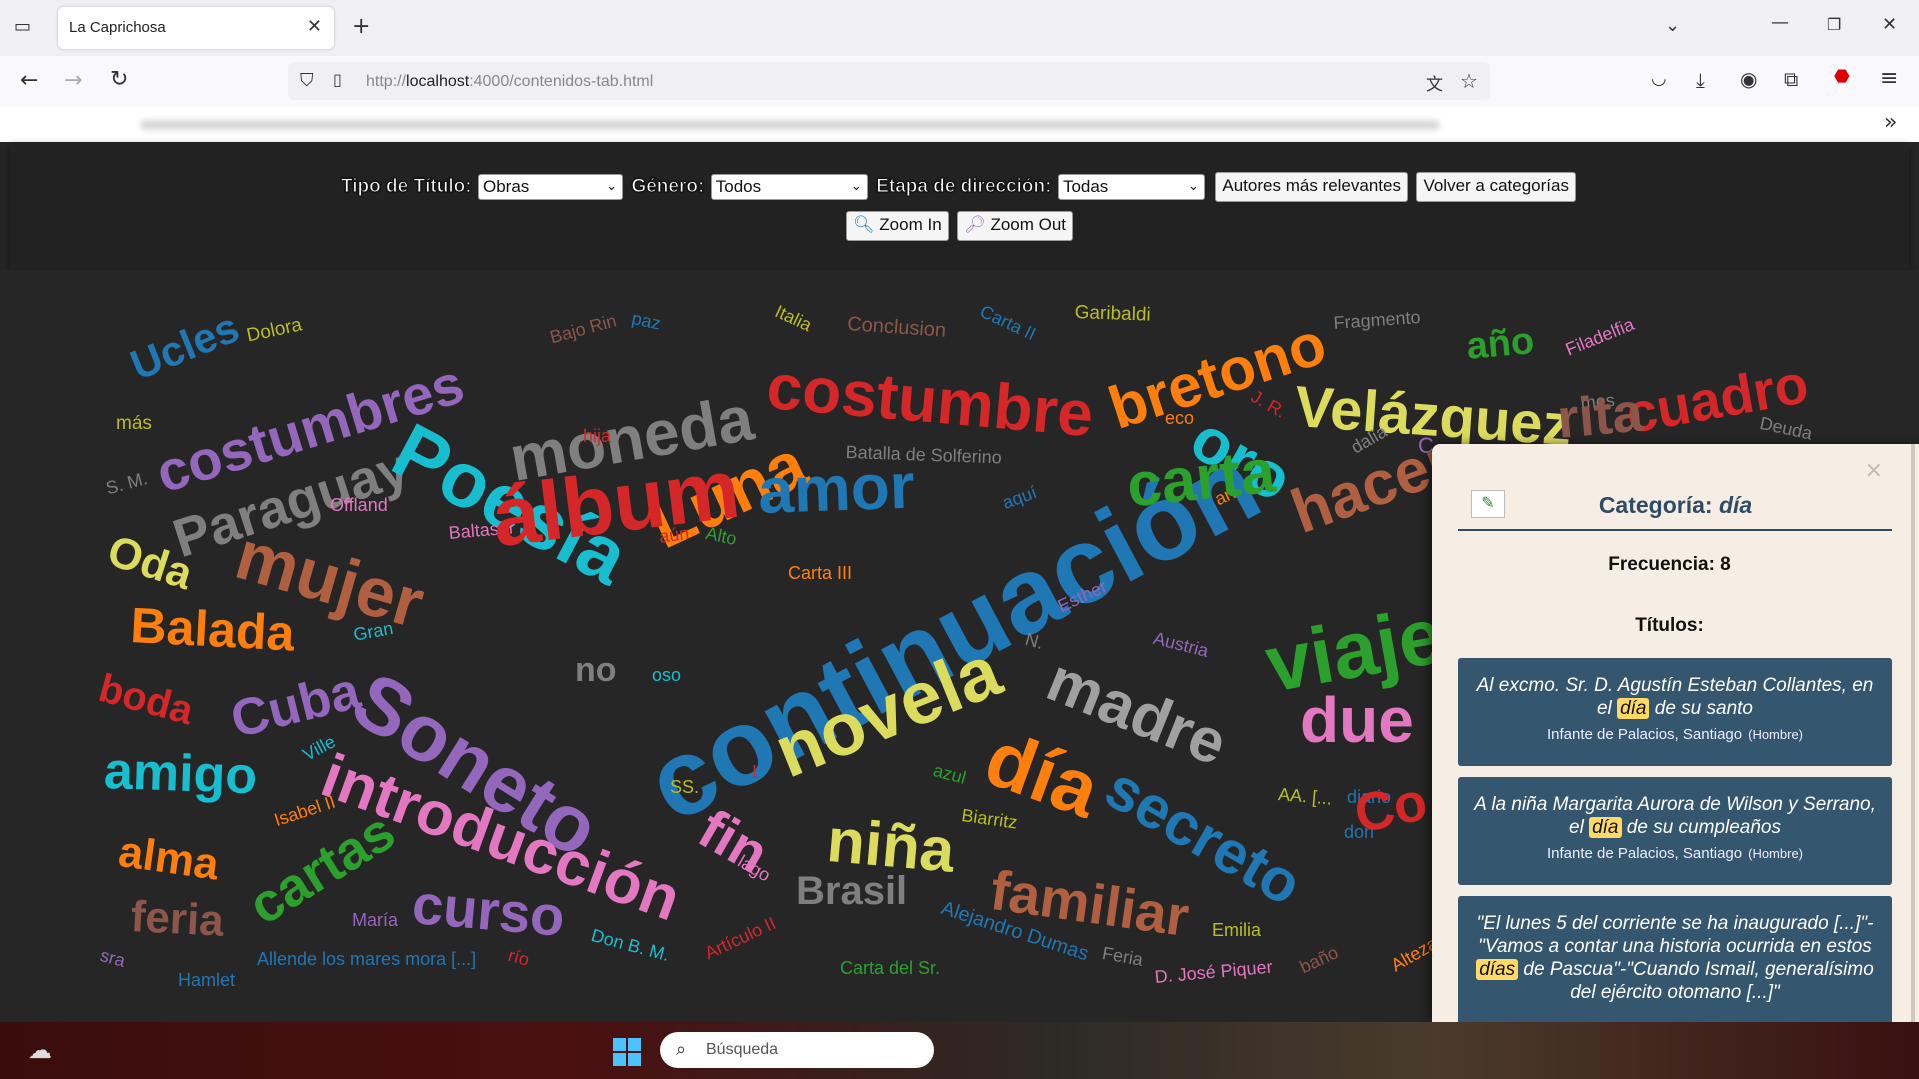 The width and height of the screenshot is (1919, 1079). Describe the element at coordinates (583, 328) in the screenshot. I see `cloud-word: Bajo Rin` at that location.